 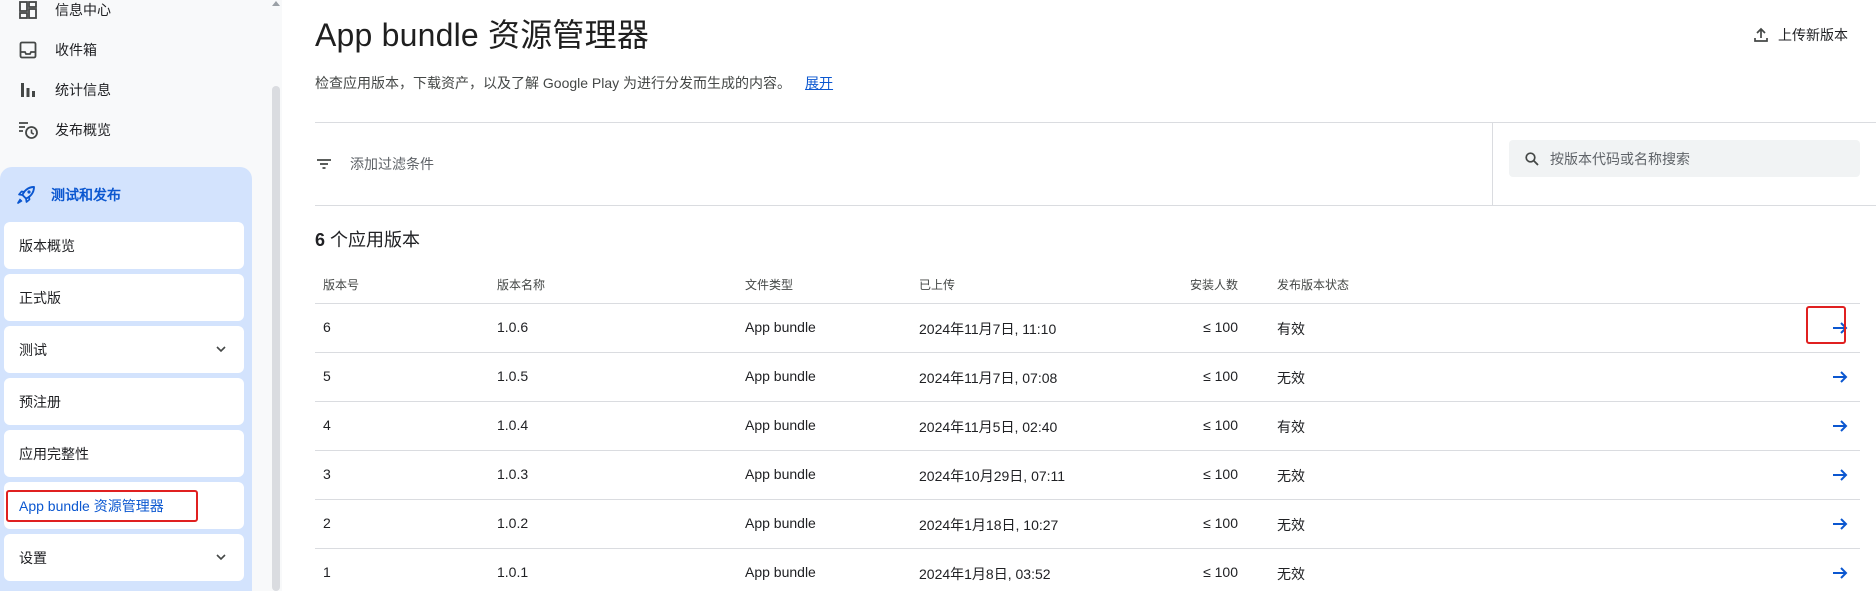 What do you see at coordinates (513, 376) in the screenshot?
I see `cell-version-name: 1.0.5` at bounding box center [513, 376].